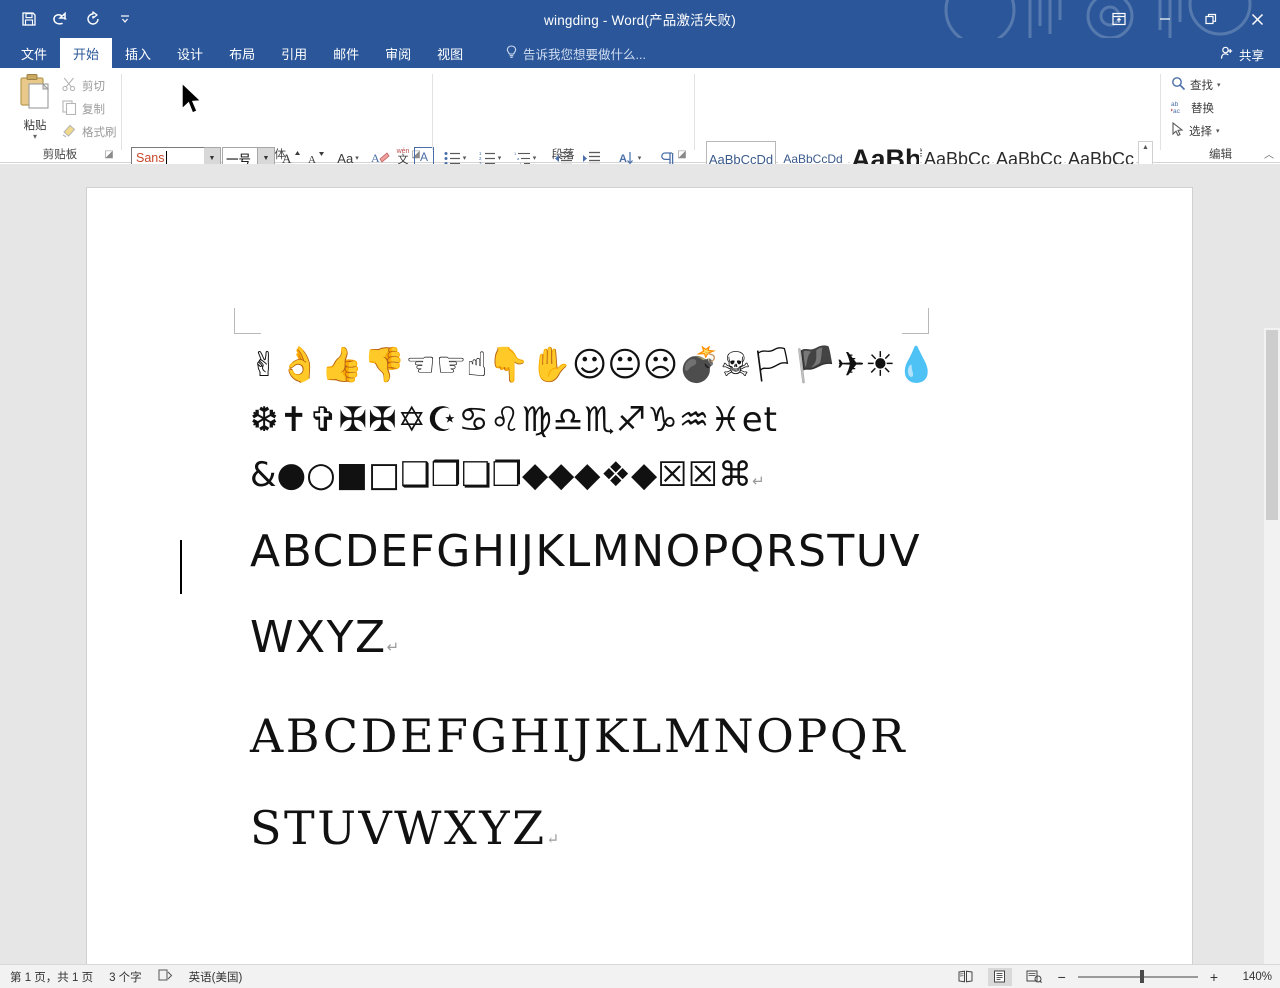  I want to click on margin-marker-top-left, so click(247, 321).